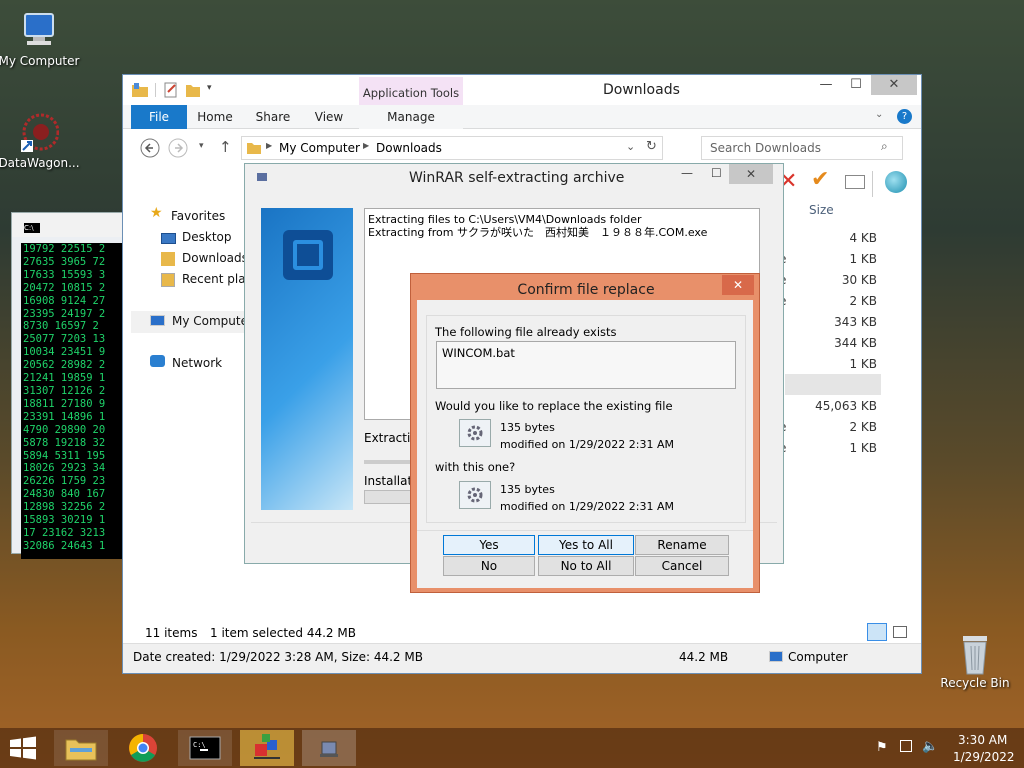 The image size is (1024, 768). What do you see at coordinates (159, 117) in the screenshot?
I see `tab-file: File` at bounding box center [159, 117].